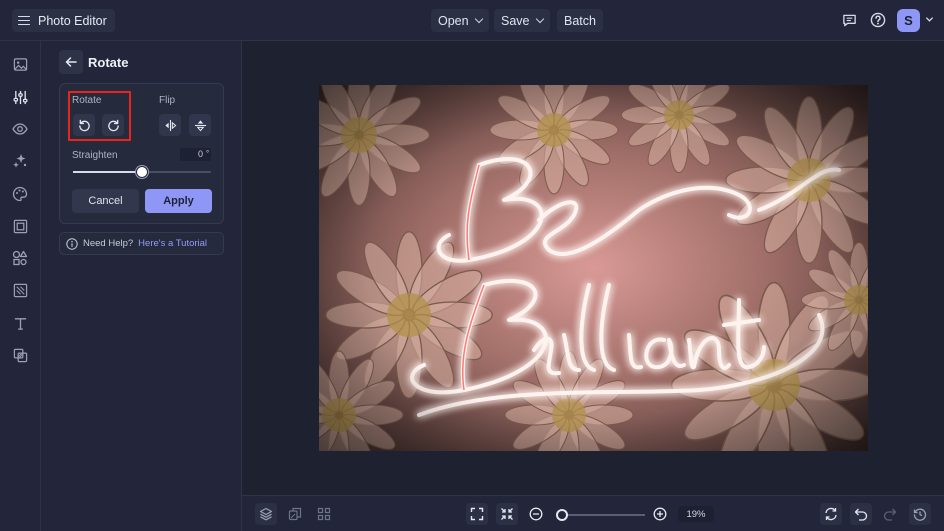  What do you see at coordinates (107, 172) in the screenshot?
I see `straighten-slider-fill` at bounding box center [107, 172].